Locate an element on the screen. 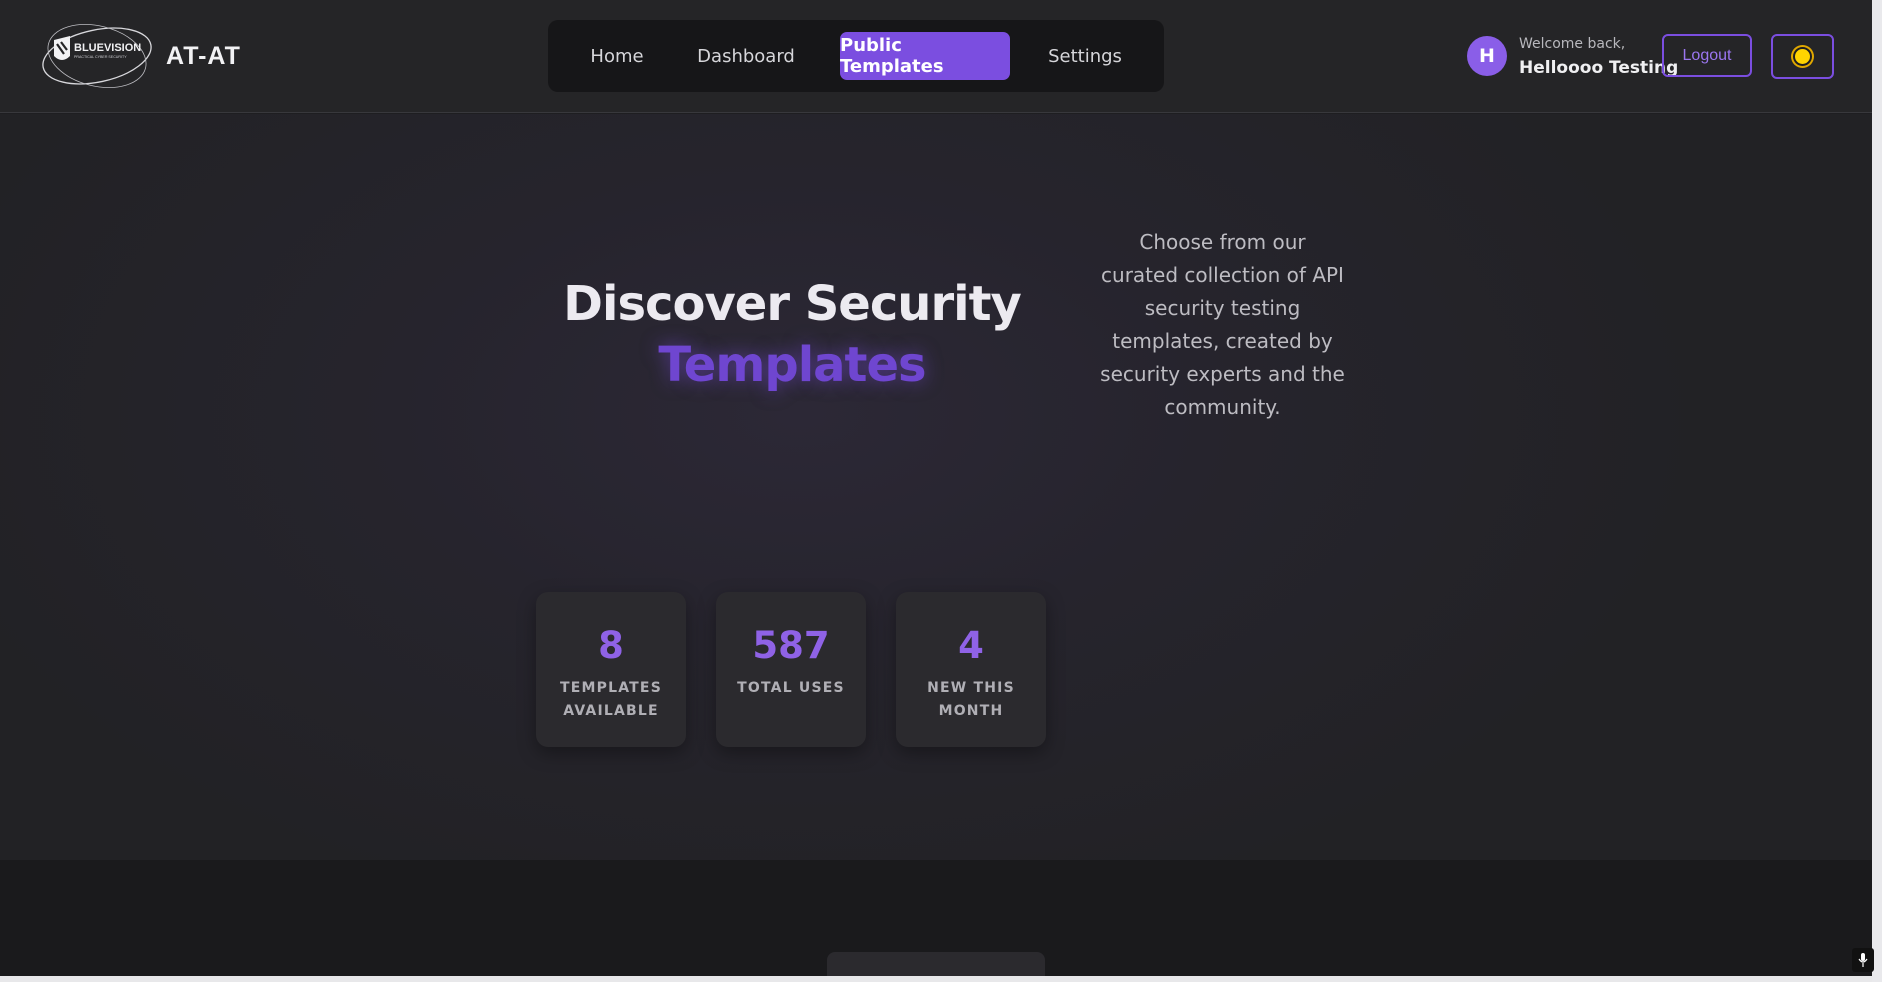 This screenshot has height=982, width=1882. nav-public-templates: Public Templates is located at coordinates (925, 56).